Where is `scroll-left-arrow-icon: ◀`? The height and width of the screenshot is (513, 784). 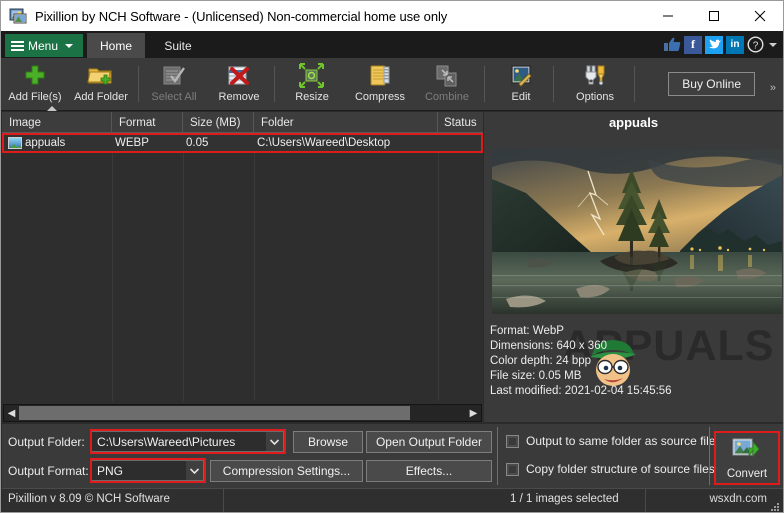
scroll-left-arrow-icon: ◀ is located at coordinates (11, 413).